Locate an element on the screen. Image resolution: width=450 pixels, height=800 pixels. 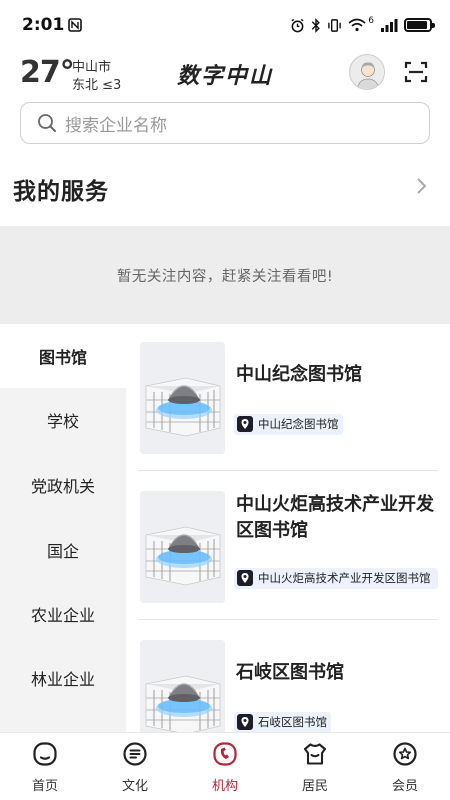
nav-label: 首页 is located at coordinates (44, 786).